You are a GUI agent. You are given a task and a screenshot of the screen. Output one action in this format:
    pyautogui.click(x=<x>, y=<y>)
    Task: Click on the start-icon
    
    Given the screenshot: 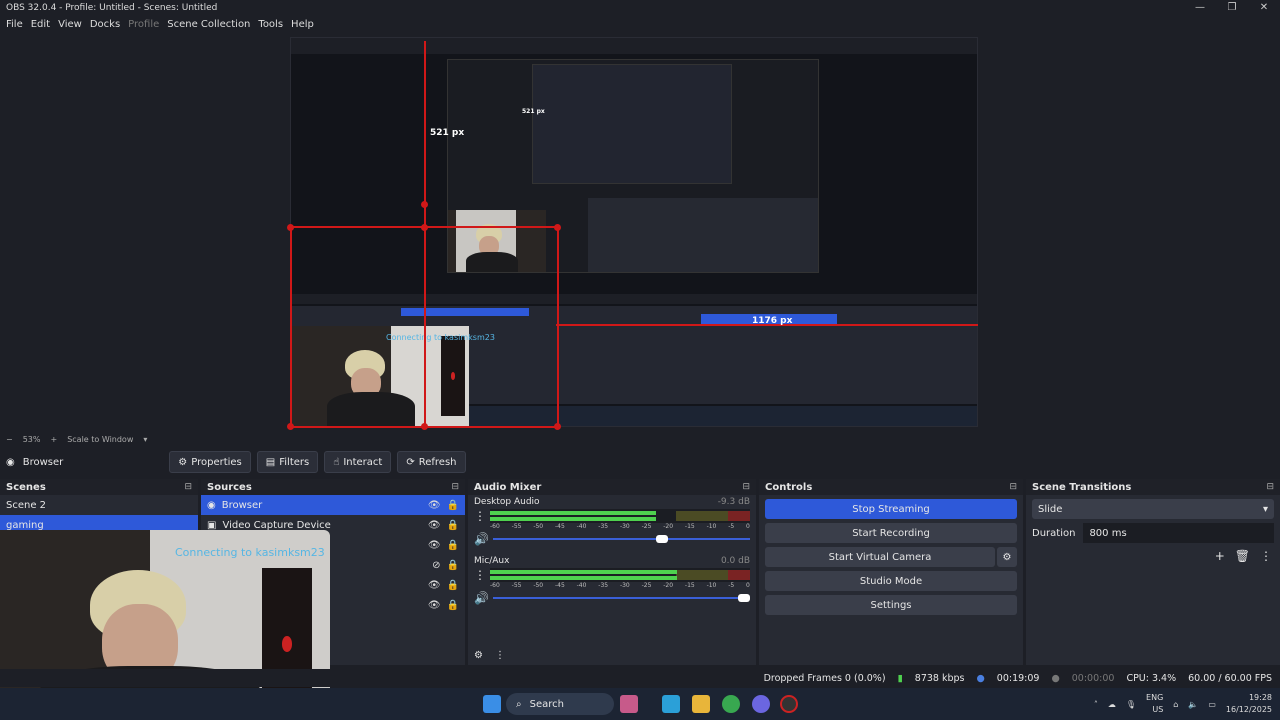 What is the action you would take?
    pyautogui.click(x=492, y=704)
    